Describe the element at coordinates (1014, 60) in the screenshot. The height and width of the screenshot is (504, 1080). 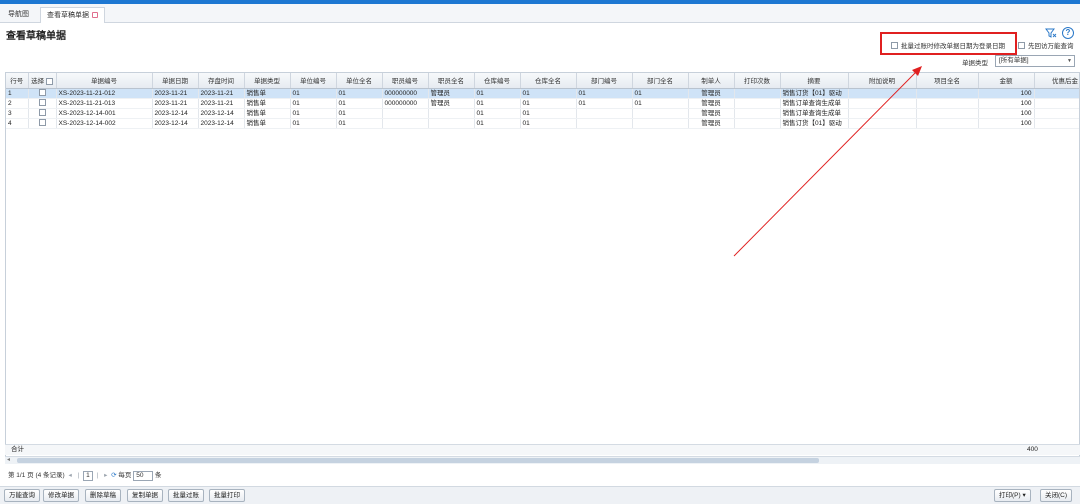
I see `bill-type-value: [所有单据]` at that location.